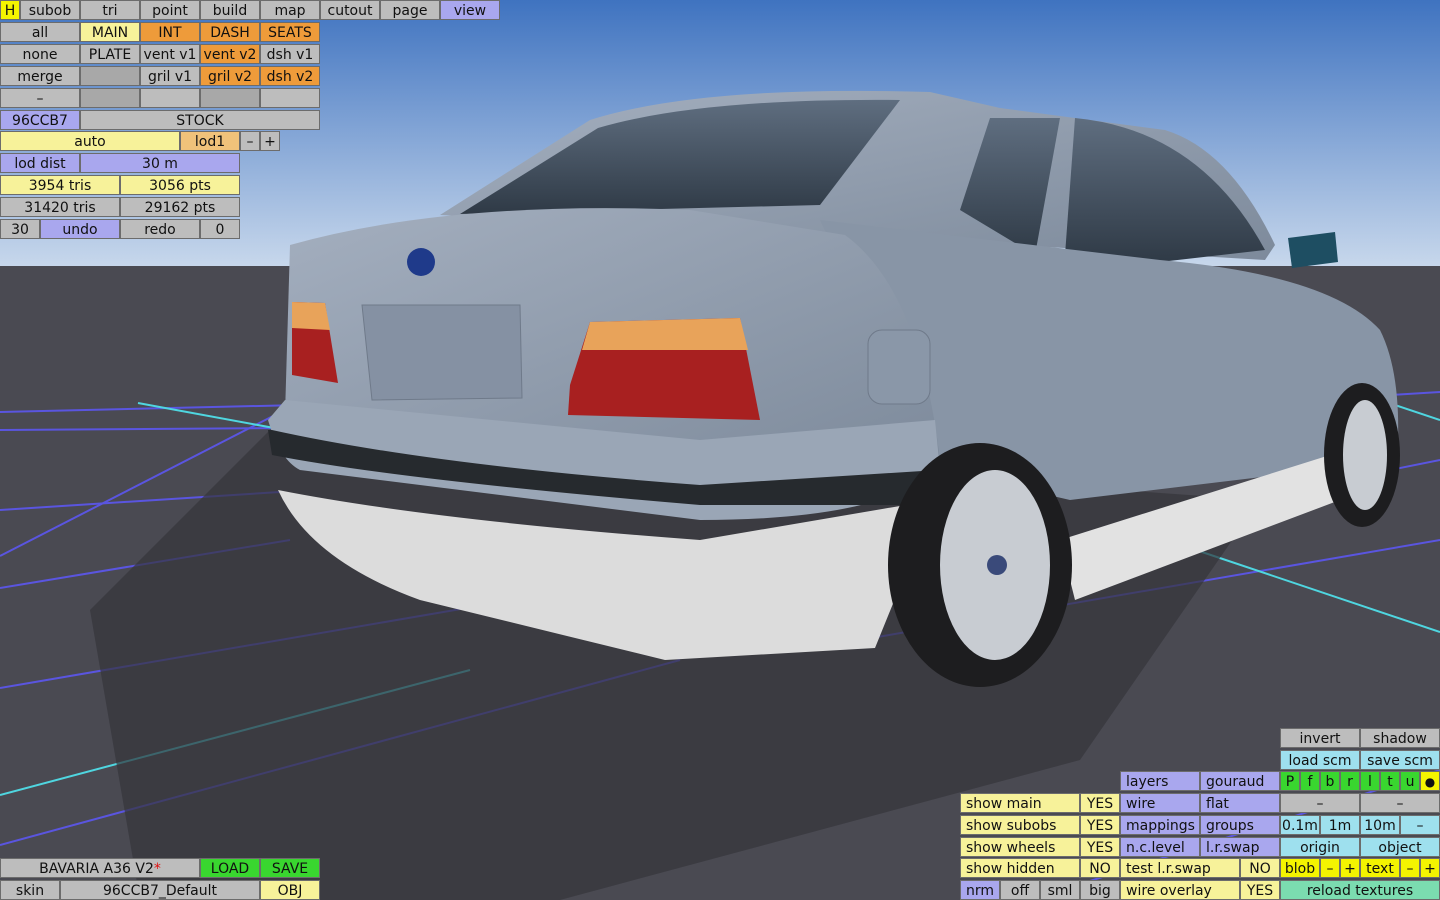  I want to click on menu-cutout: cutout, so click(350, 10).